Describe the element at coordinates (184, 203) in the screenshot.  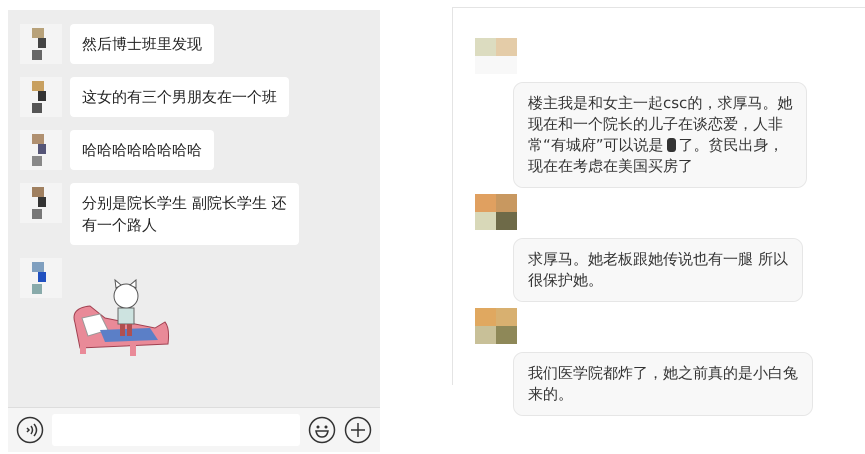
I see `message-text: 分别是院长学生 副院长学生 还` at that location.